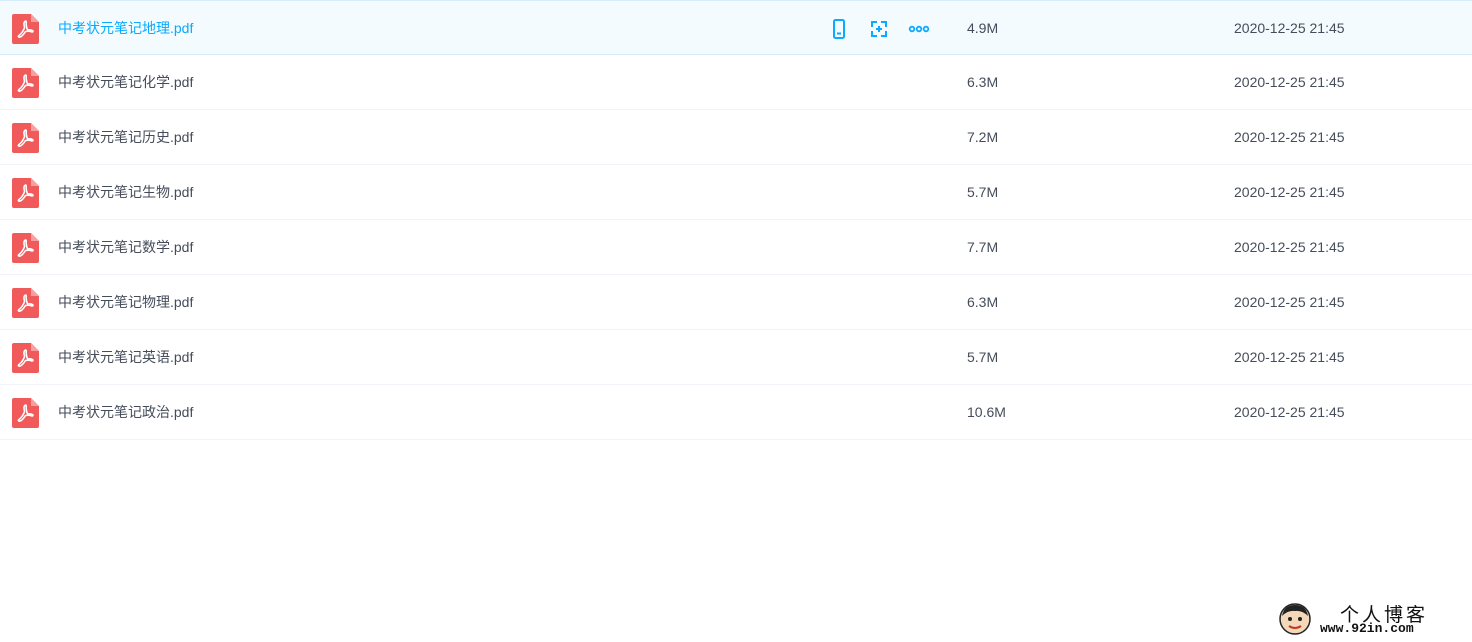 This screenshot has width=1472, height=642. What do you see at coordinates (736, 302) in the screenshot?
I see `file-row: 中考状元笔记物理.pdf 6.3M 2020-12-25 21:45` at bounding box center [736, 302].